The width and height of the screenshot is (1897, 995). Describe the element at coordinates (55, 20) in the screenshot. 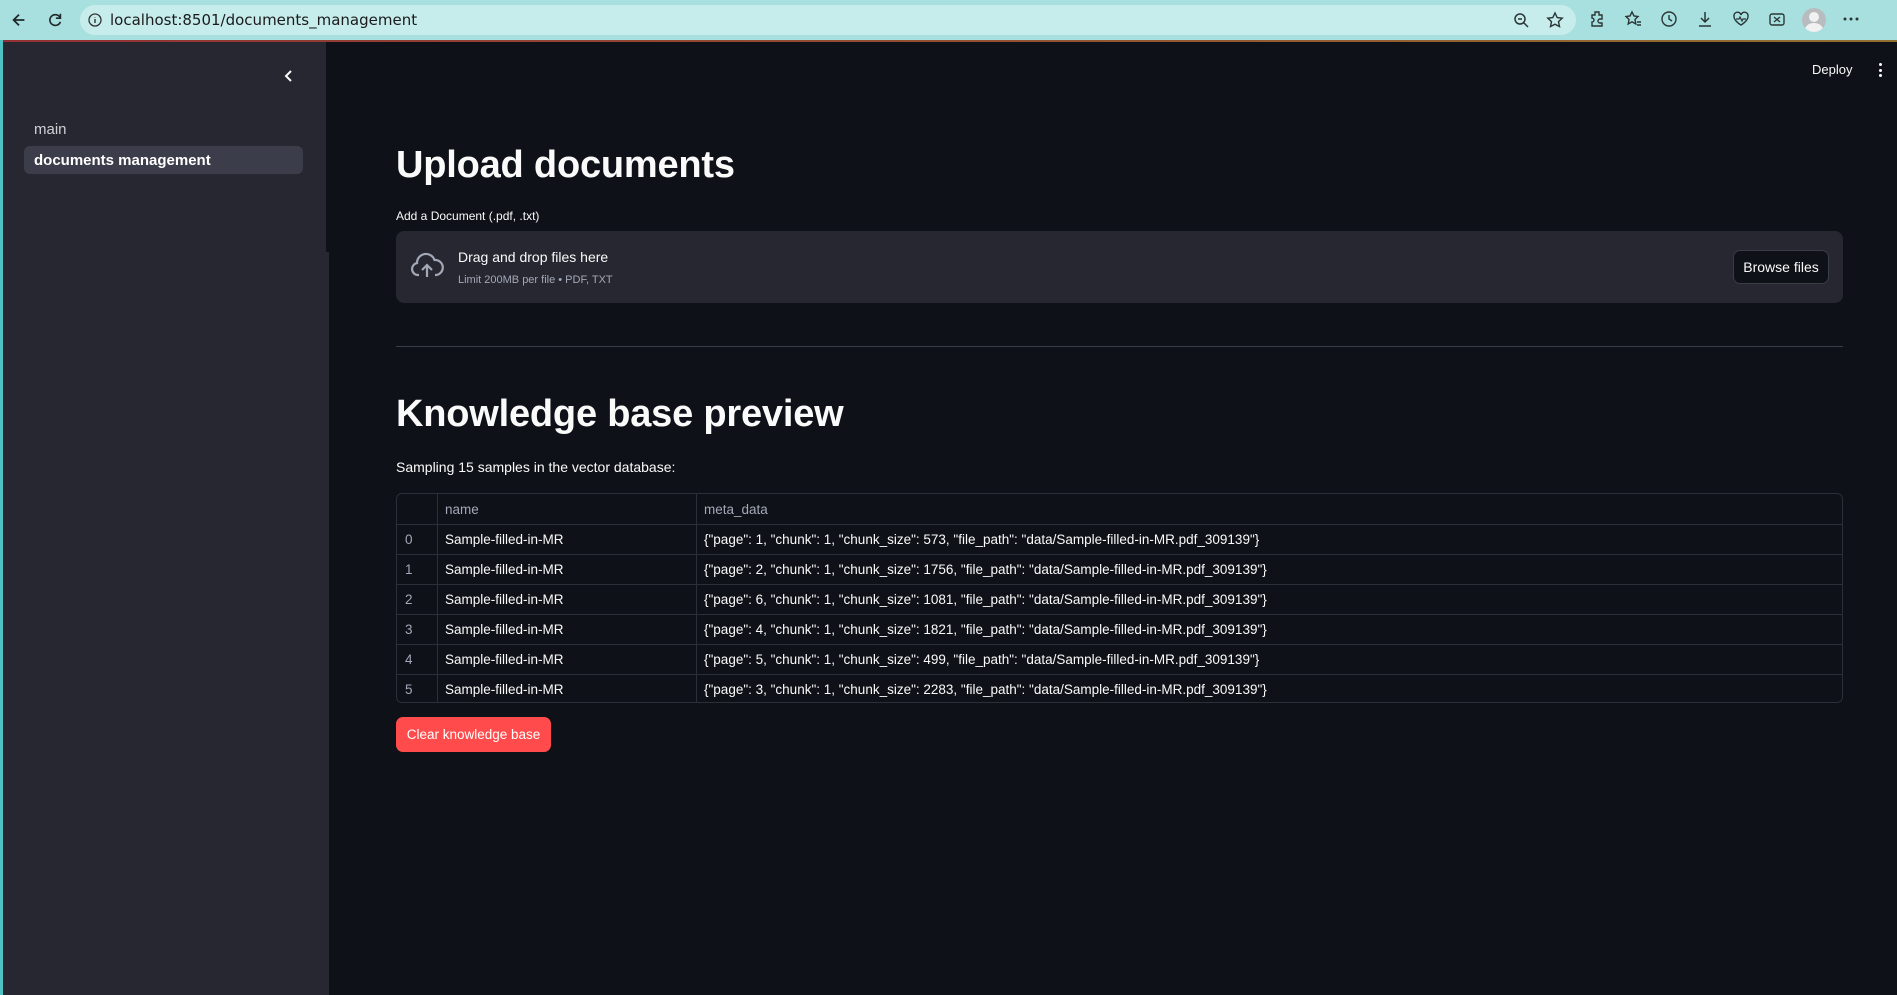

I see `reload-icon` at that location.